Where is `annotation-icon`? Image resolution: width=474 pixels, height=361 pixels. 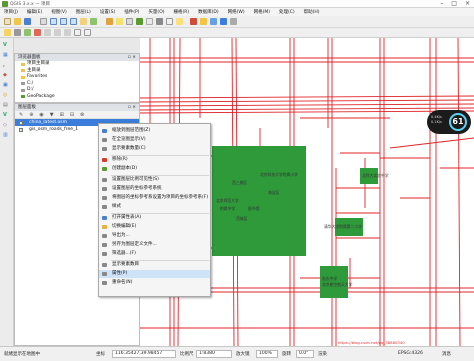
annotation-icon is located at coordinates (179, 21).